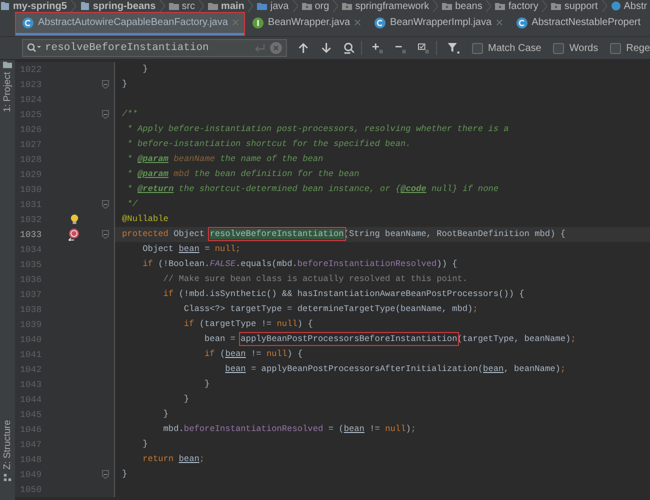 Image resolution: width=650 pixels, height=500 pixels. I want to click on editor-tab: AbstractNestablePropert, so click(577, 24).